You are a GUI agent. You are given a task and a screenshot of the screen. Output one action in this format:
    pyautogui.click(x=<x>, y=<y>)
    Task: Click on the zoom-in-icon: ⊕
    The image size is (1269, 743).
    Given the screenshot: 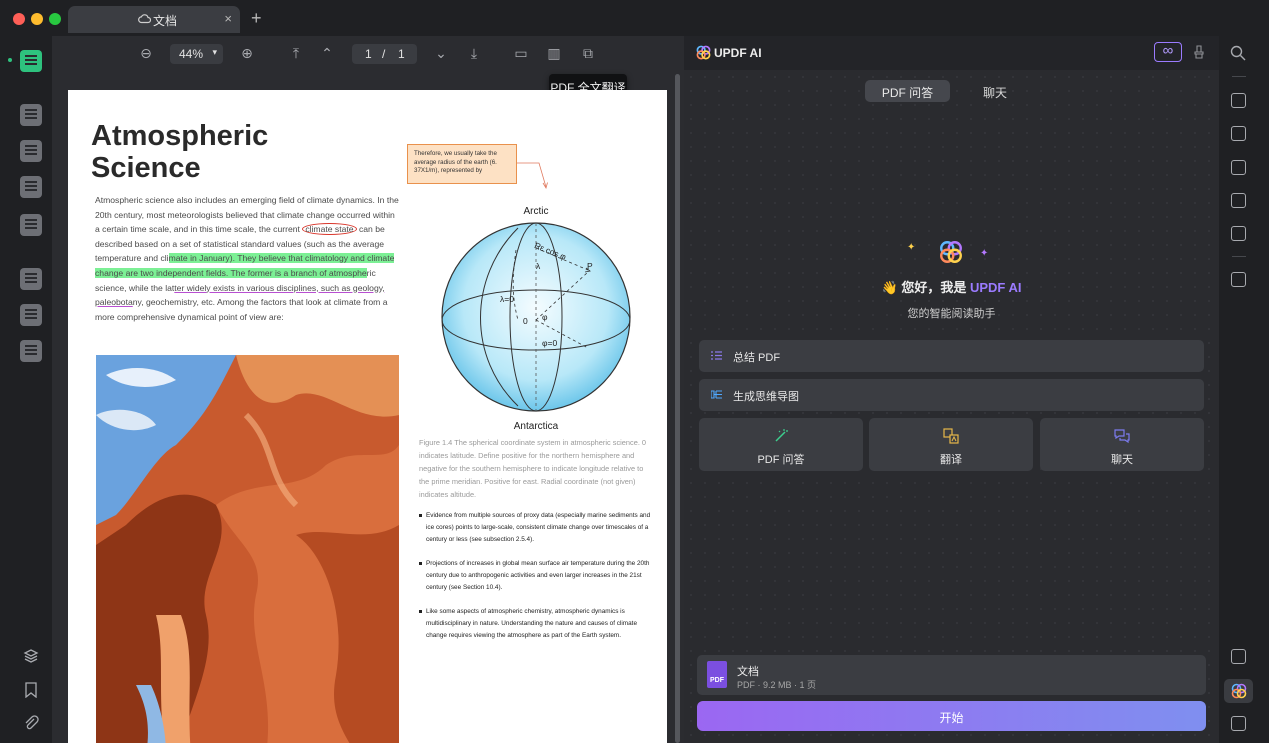 What is the action you would take?
    pyautogui.click(x=247, y=53)
    